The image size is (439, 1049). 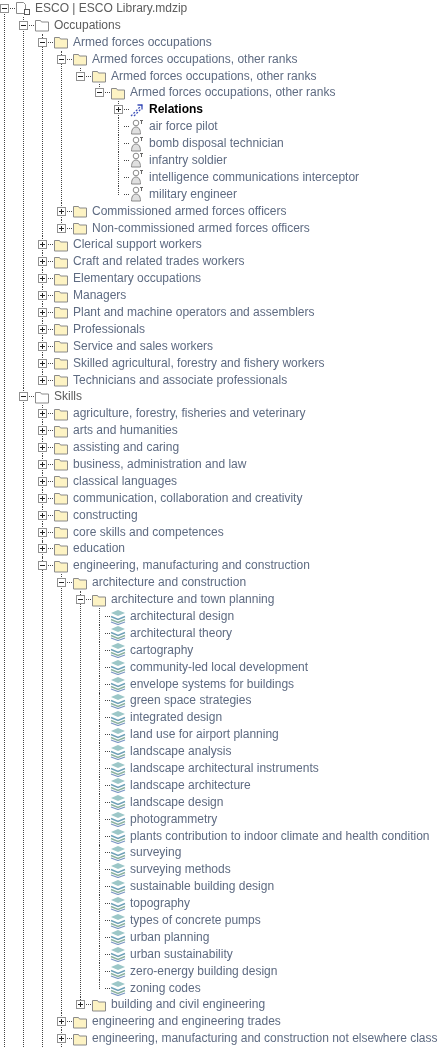 I want to click on tree-item-label: types of concrete pumps, so click(x=195, y=921).